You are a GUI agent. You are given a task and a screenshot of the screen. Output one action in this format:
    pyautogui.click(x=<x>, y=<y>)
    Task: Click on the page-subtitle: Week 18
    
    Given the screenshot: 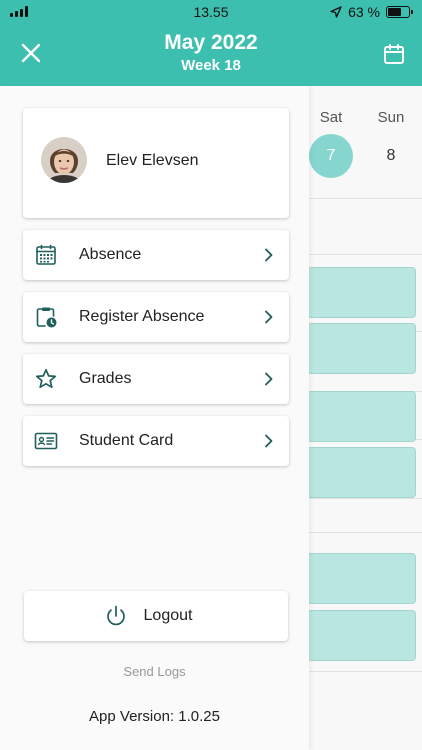 What is the action you would take?
    pyautogui.click(x=211, y=65)
    